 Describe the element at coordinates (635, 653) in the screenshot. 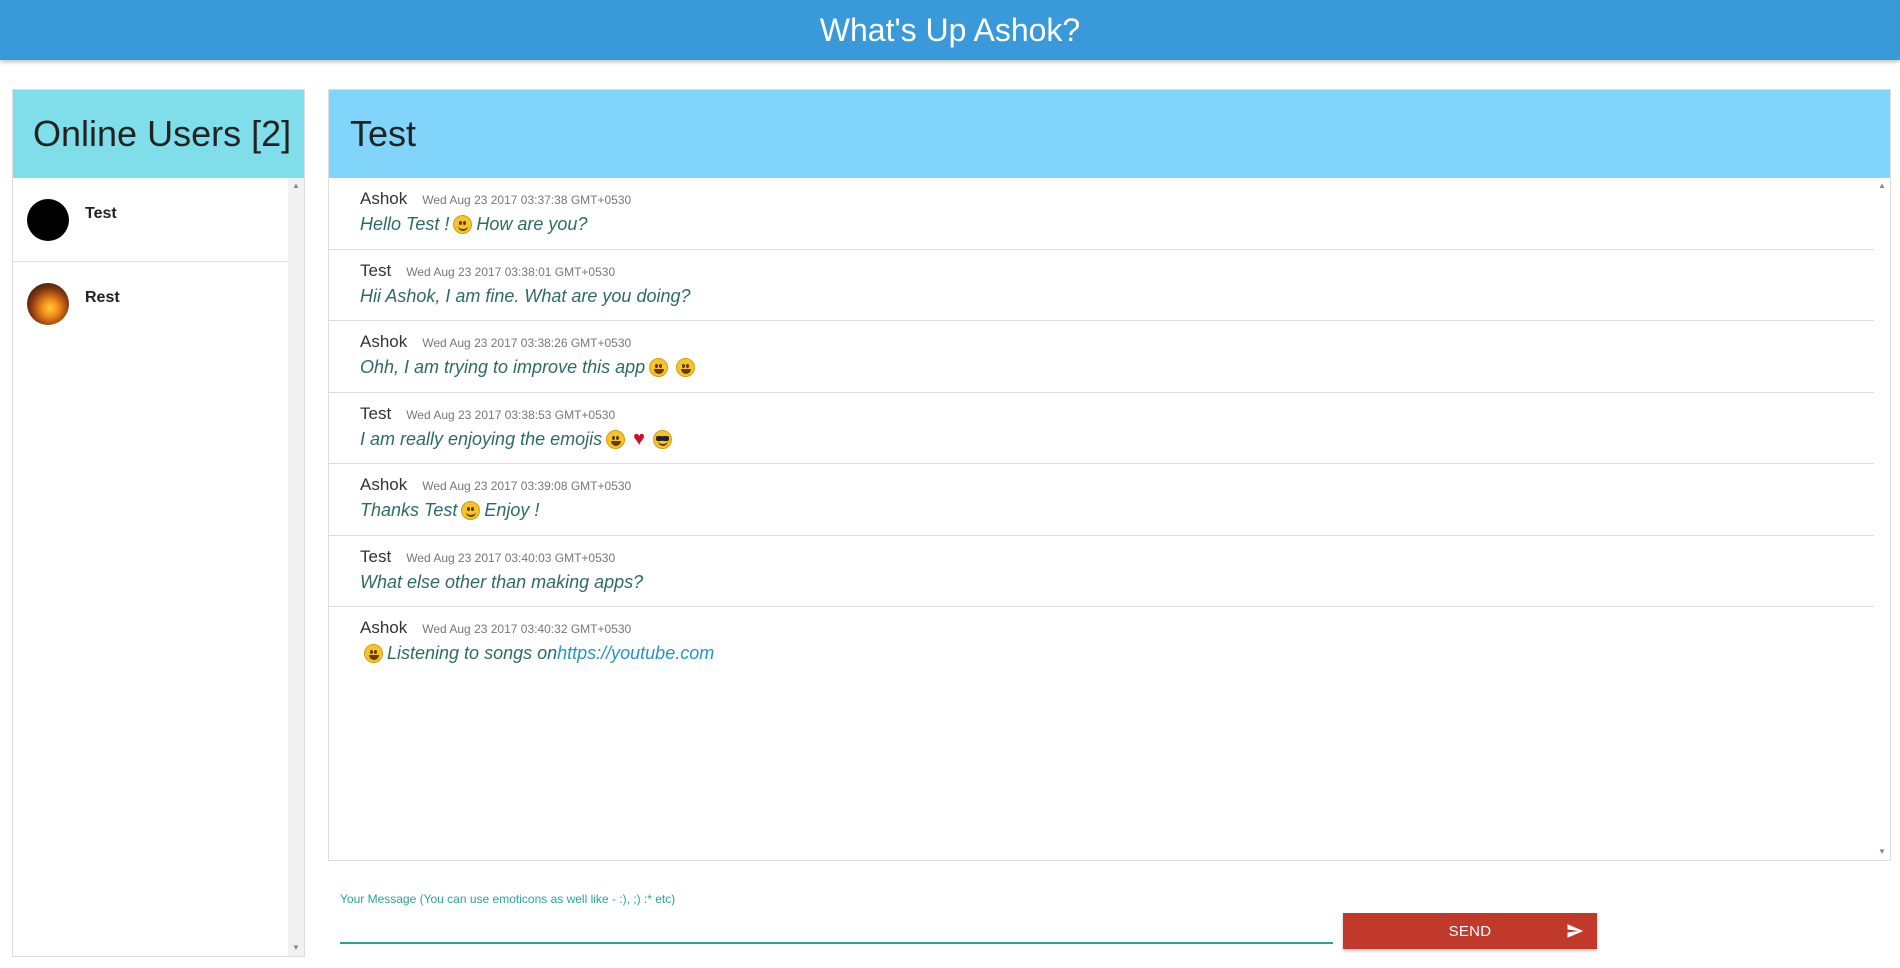

I see `message-link: https://youtube.com` at that location.